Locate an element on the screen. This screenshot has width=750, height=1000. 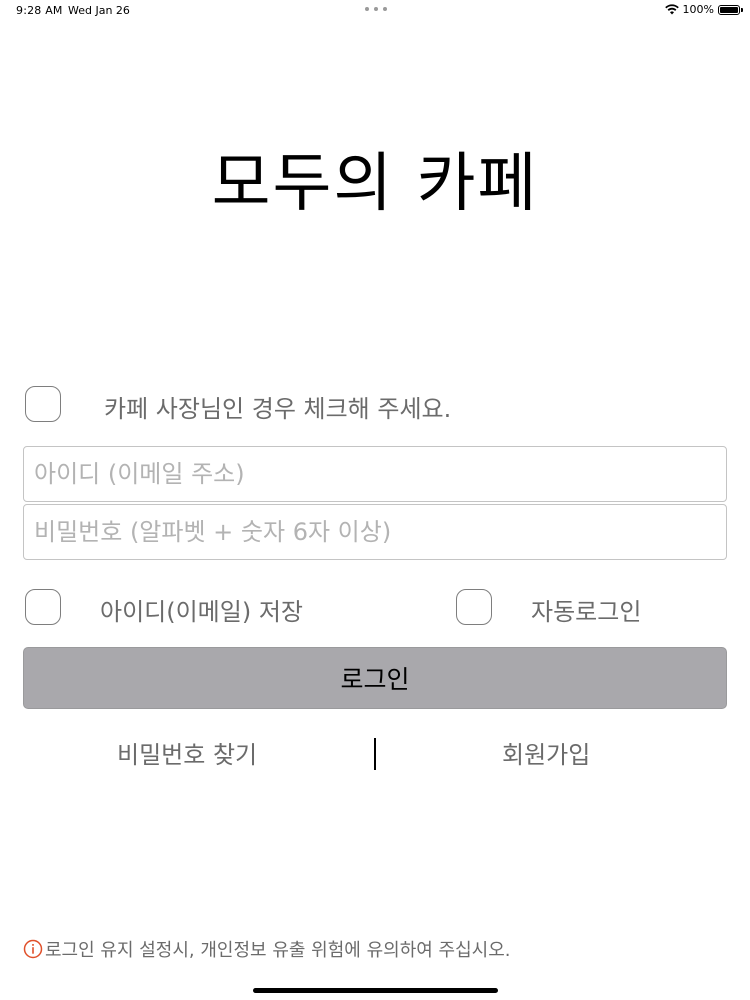
login-button: 로그인 is located at coordinates (375, 678).